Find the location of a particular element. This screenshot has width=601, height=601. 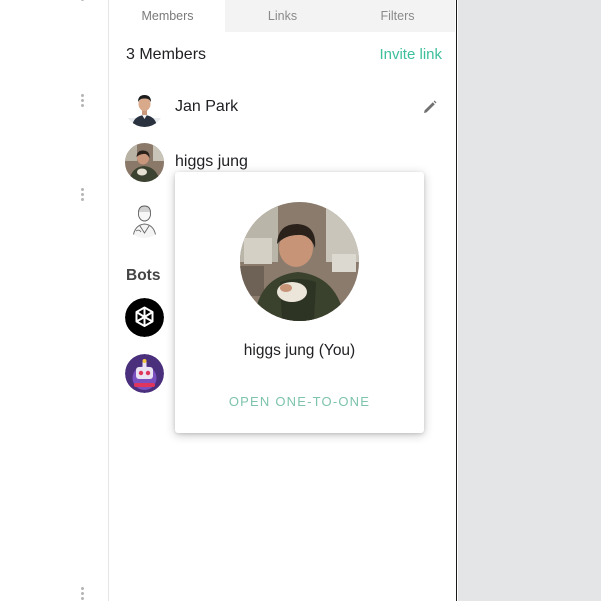

tab-bar: Members Links Filters is located at coordinates (282, 16).